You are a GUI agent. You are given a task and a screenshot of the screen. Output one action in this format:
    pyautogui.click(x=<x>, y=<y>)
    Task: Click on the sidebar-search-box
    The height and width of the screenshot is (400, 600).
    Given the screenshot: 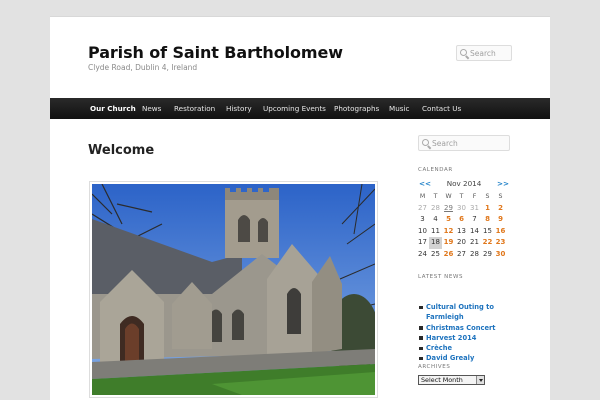 What is the action you would take?
    pyautogui.click(x=464, y=143)
    